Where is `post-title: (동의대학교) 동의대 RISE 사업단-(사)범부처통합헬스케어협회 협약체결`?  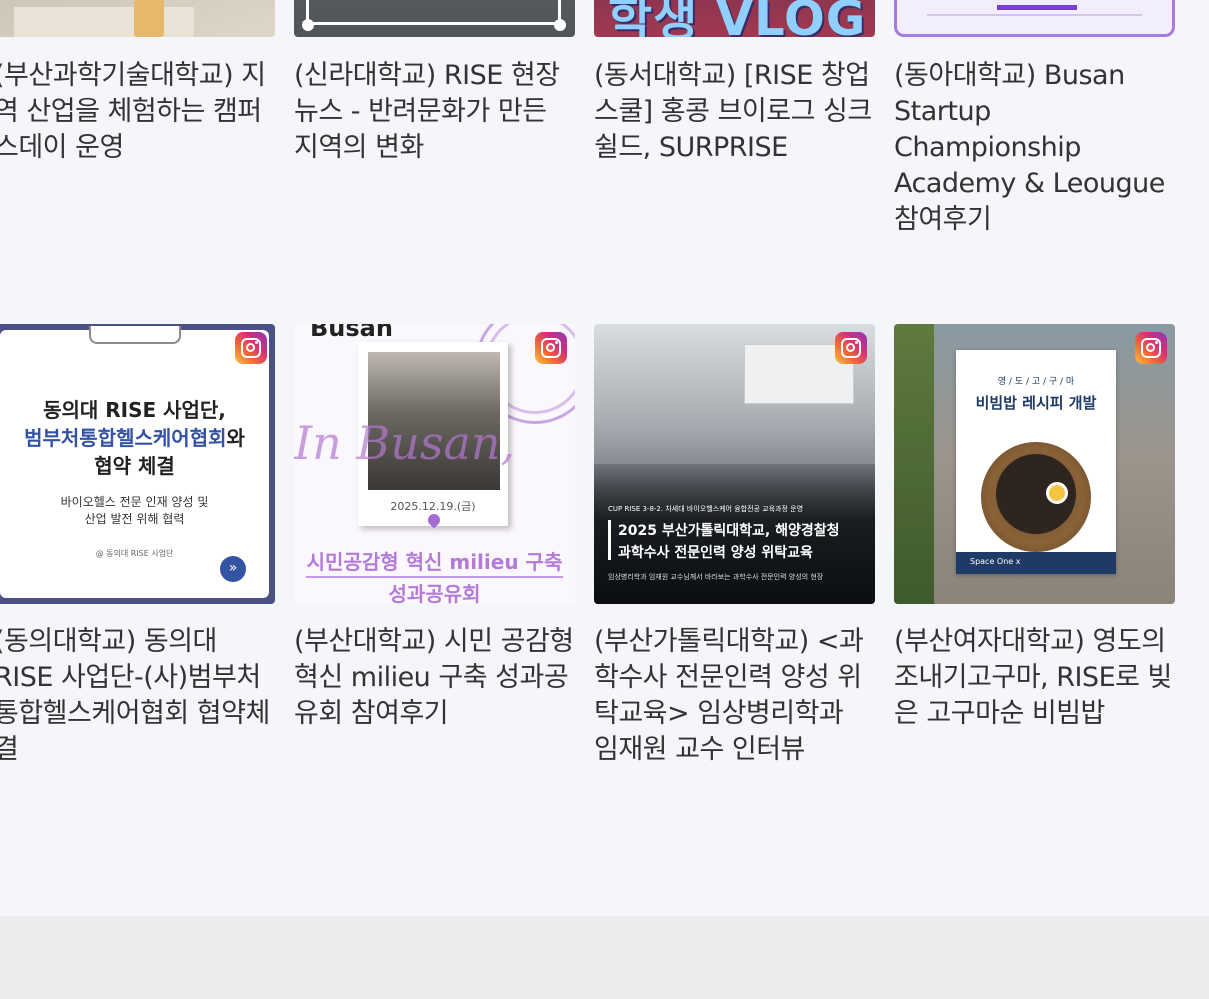 post-title: (동의대학교) 동의대 RISE 사업단-(사)범부처통합헬스케어협회 협약체결 is located at coordinates (137, 696).